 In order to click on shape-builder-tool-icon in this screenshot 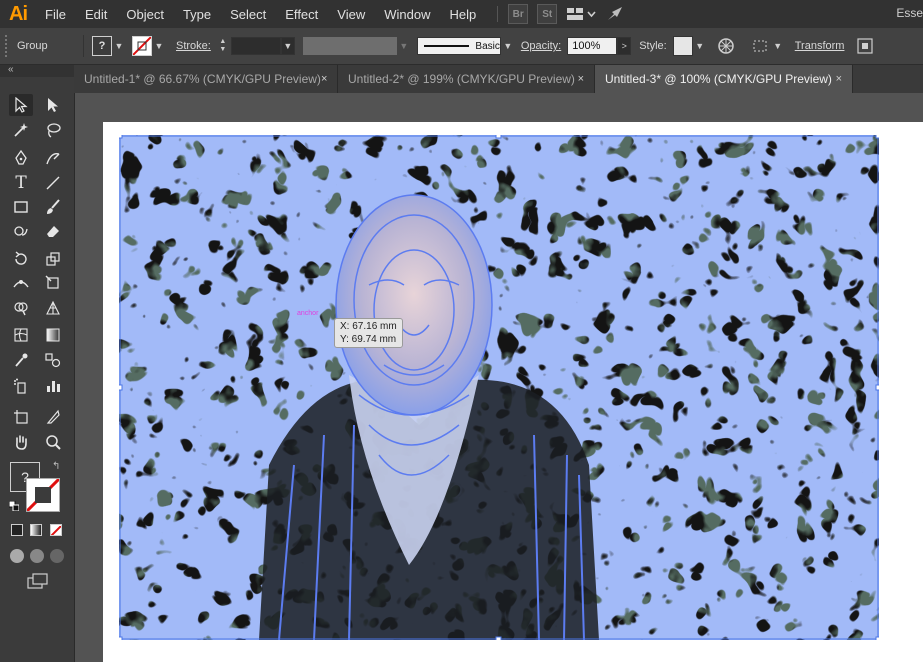, I will do `click(21, 308)`.